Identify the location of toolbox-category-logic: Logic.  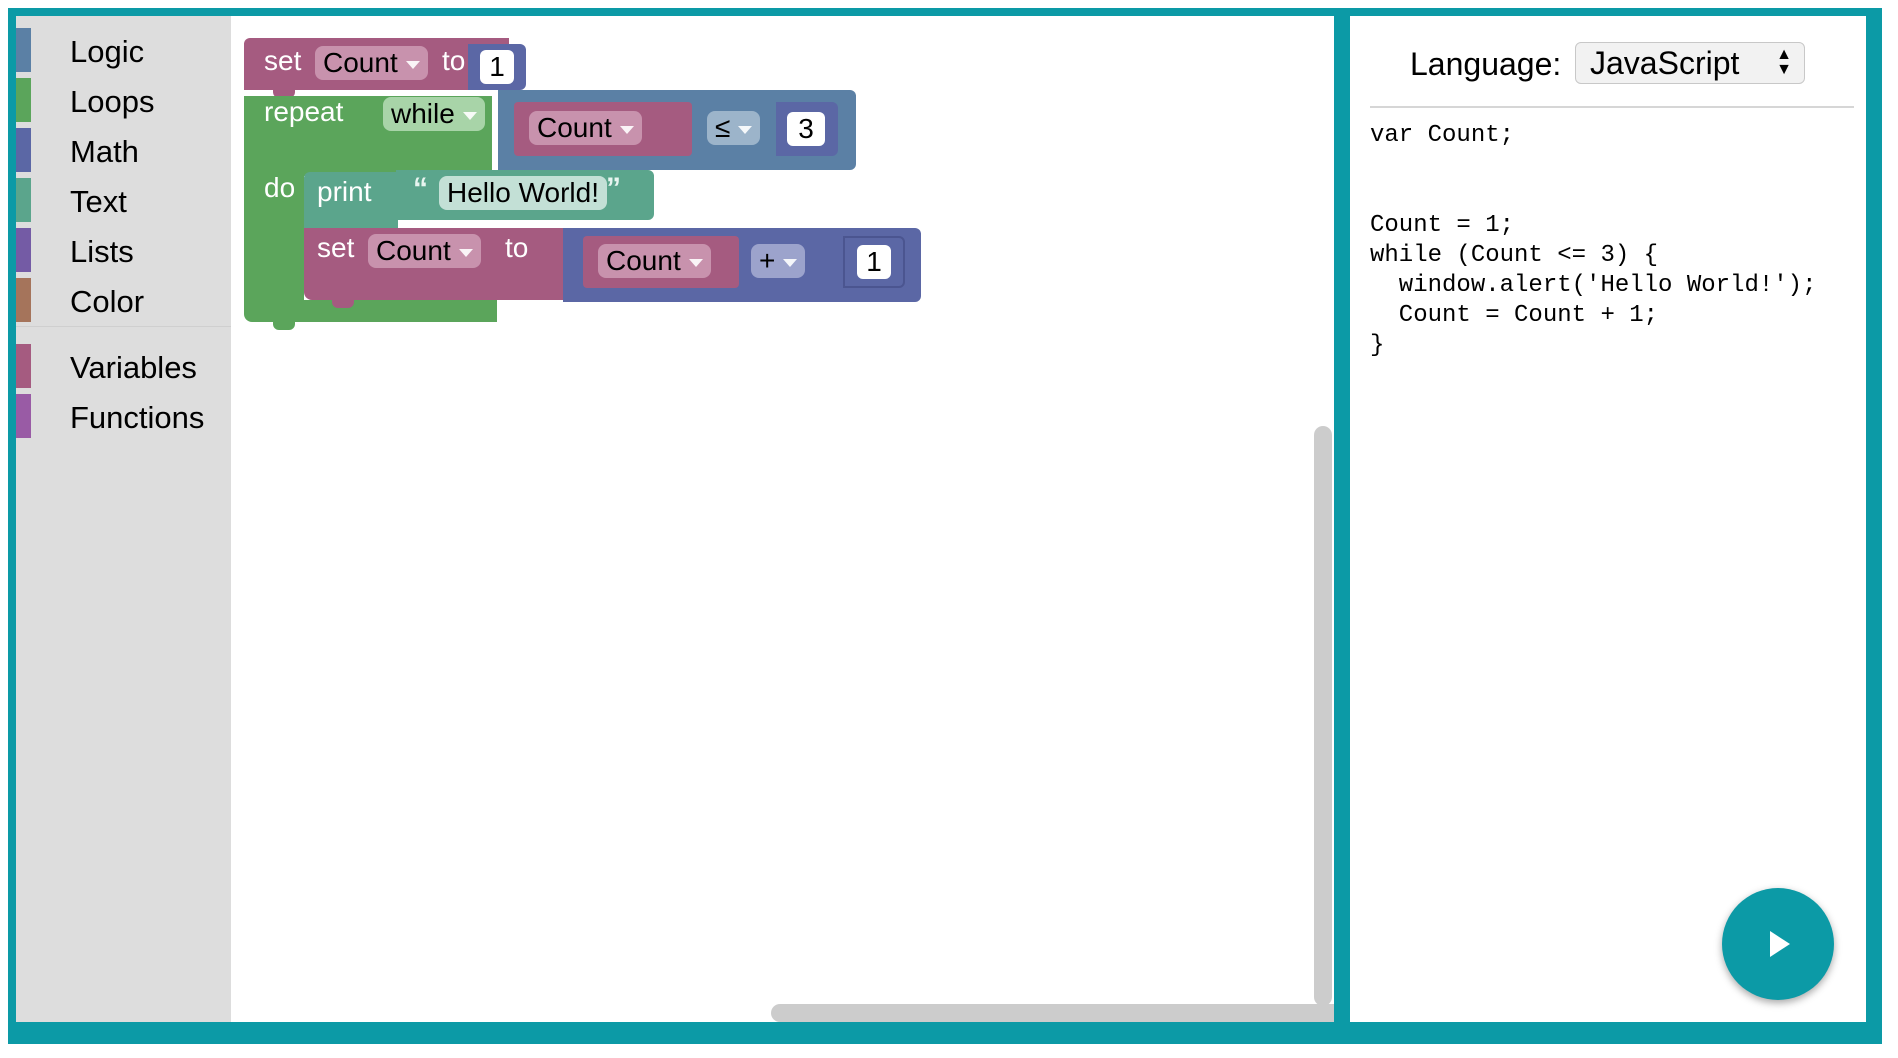
(123, 51).